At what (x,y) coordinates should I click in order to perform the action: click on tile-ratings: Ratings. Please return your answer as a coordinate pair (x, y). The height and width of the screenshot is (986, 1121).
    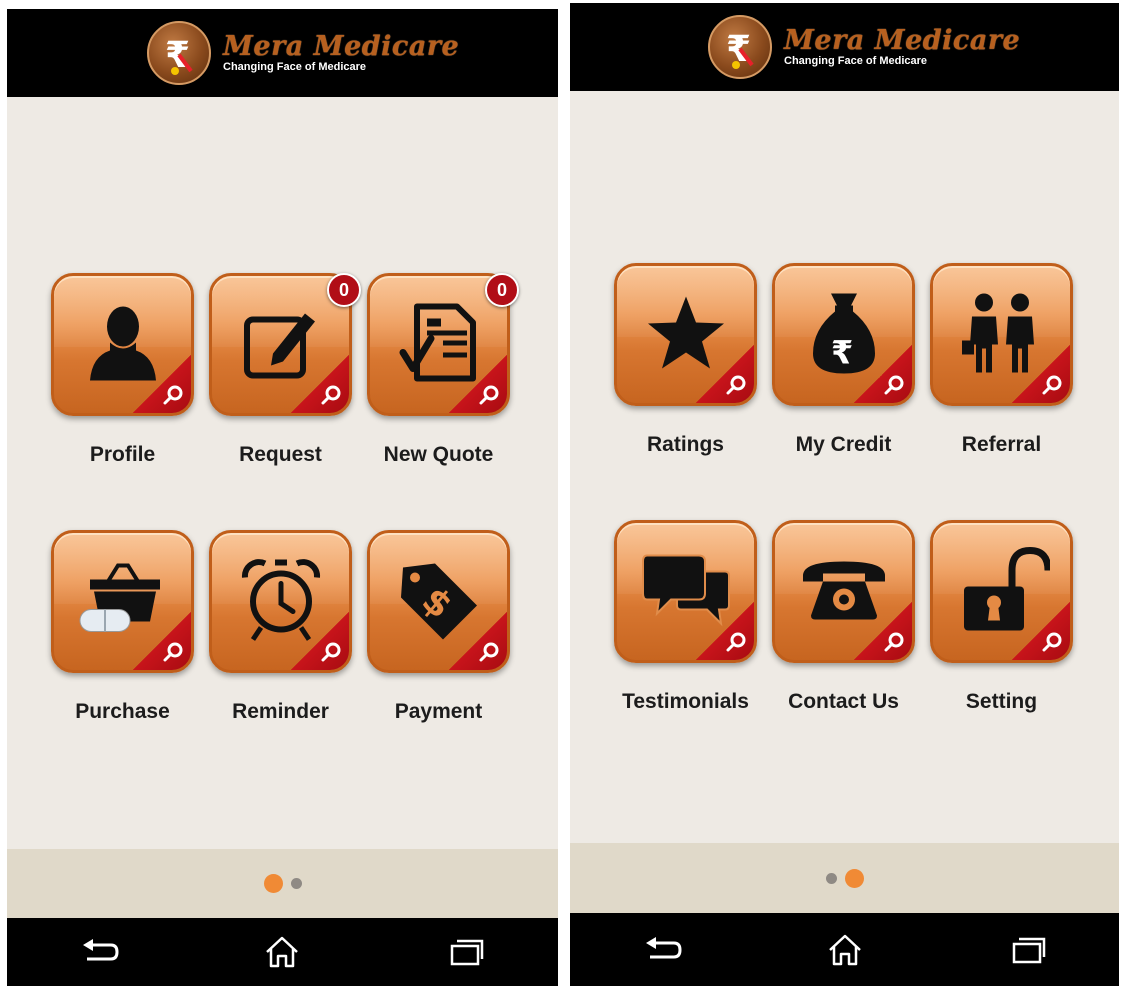
    Looking at the image, I should click on (685, 389).